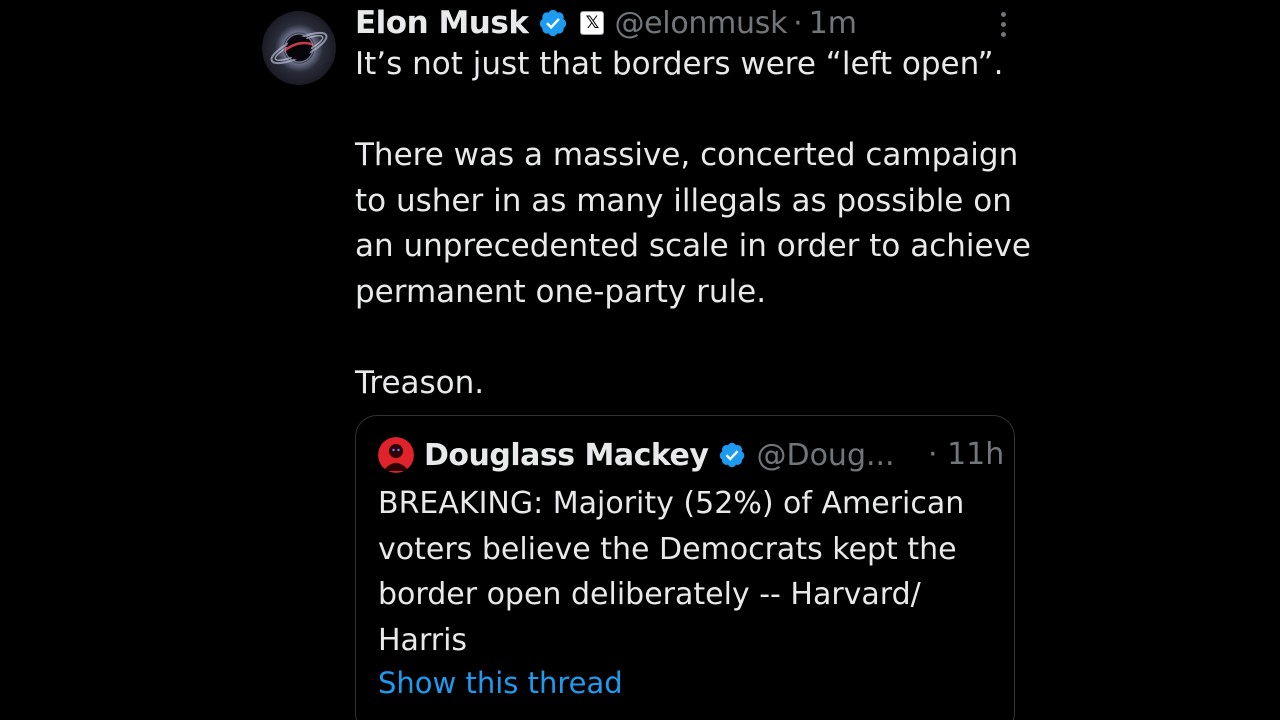 This screenshot has height=720, width=1280. I want to click on quoted-avatar-icon, so click(396, 455).